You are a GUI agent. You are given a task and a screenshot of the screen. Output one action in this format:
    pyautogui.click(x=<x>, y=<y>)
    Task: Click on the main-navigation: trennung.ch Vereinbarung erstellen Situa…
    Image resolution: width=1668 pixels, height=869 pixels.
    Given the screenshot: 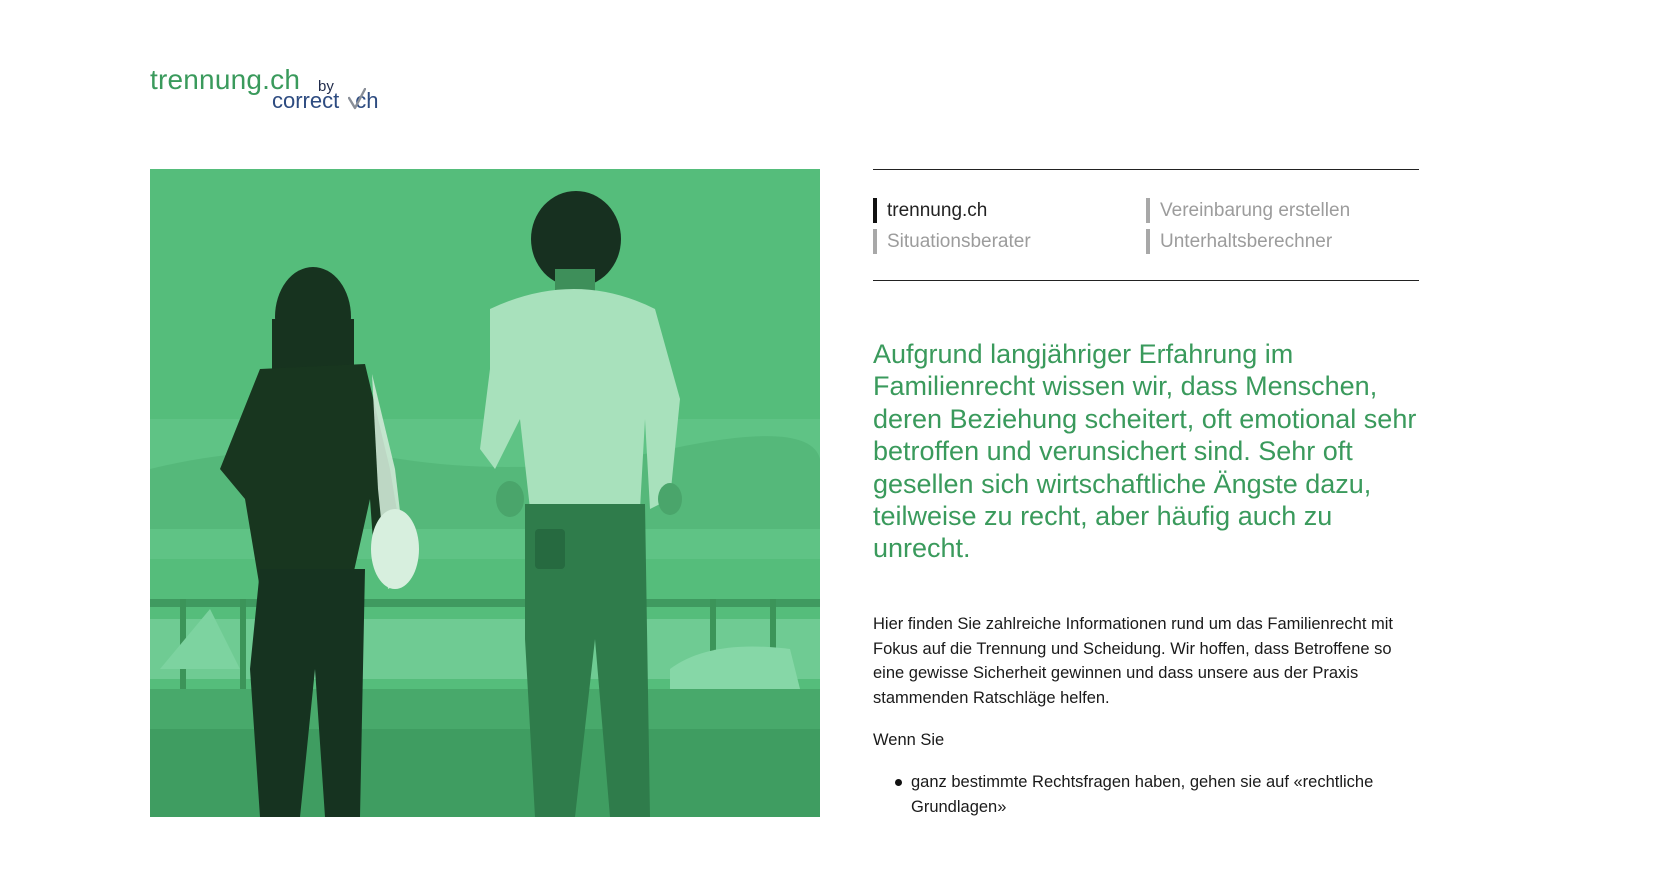 What is the action you would take?
    pyautogui.click(x=1146, y=225)
    